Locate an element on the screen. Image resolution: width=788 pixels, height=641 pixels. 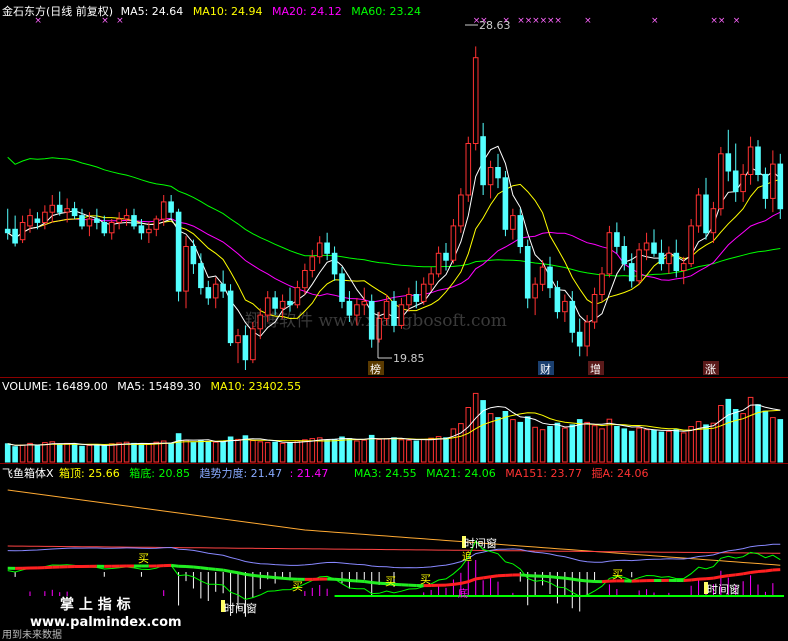
signal-buy-2: 买 is located at coordinates (297, 586).